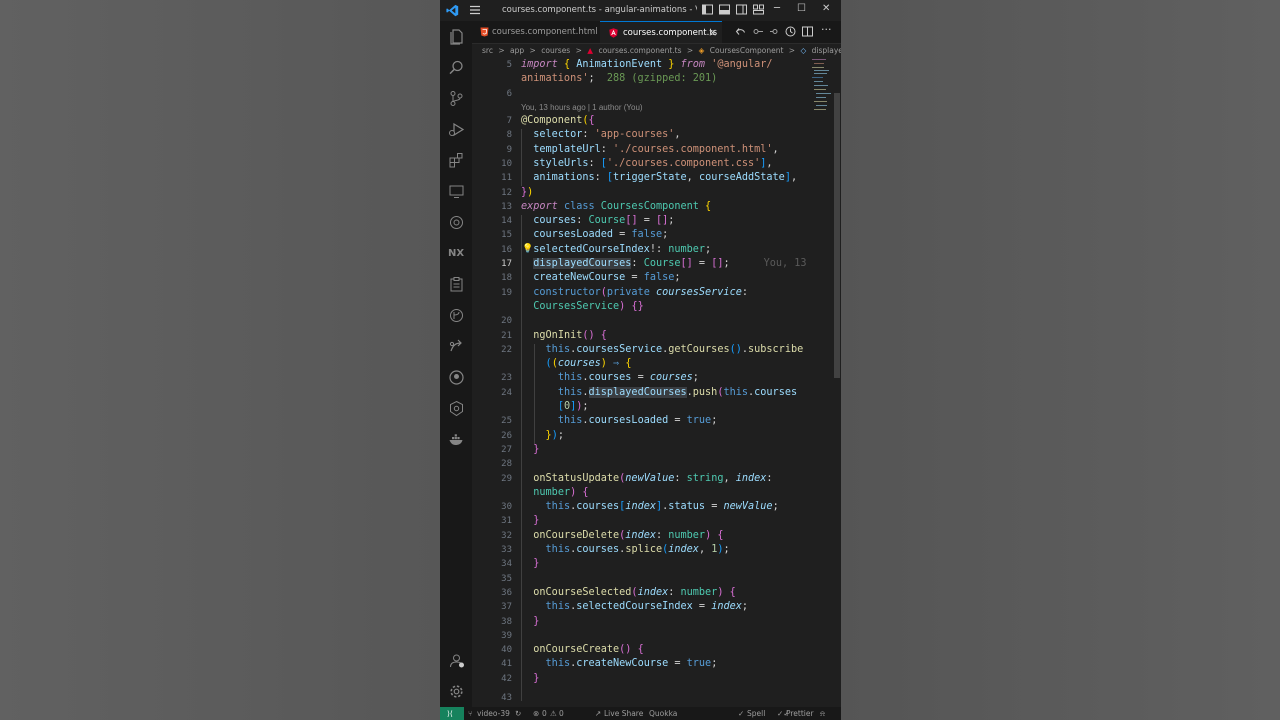 Image resolution: width=1280 pixels, height=720 pixels. I want to click on line-number: 22, so click(506, 349).